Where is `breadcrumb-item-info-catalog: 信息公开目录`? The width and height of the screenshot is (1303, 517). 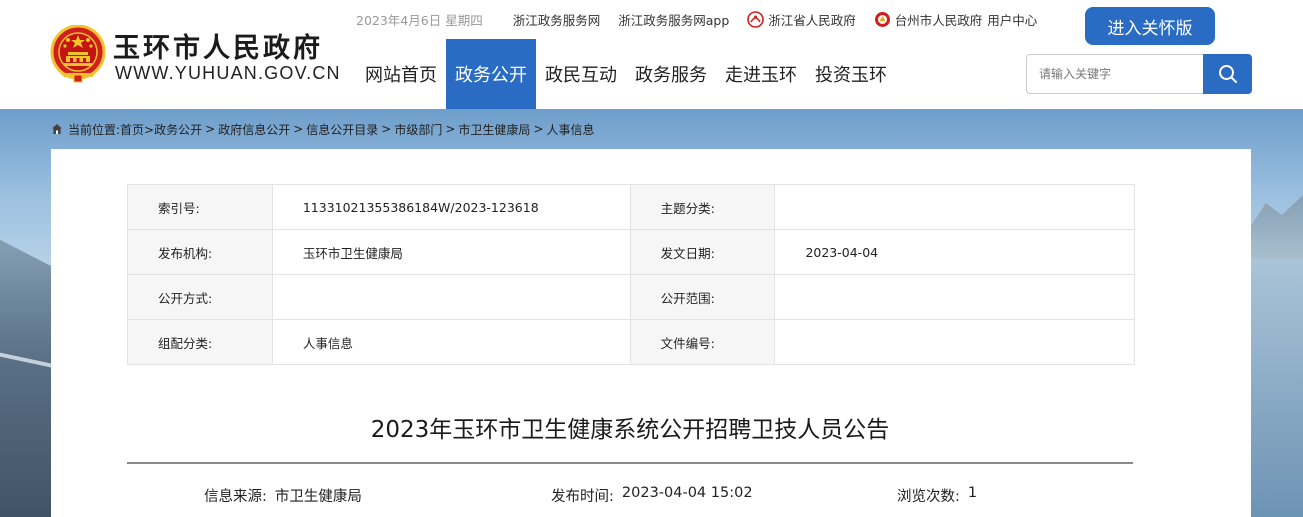
breadcrumb-item-info-catalog: 信息公开目录 is located at coordinates (342, 129).